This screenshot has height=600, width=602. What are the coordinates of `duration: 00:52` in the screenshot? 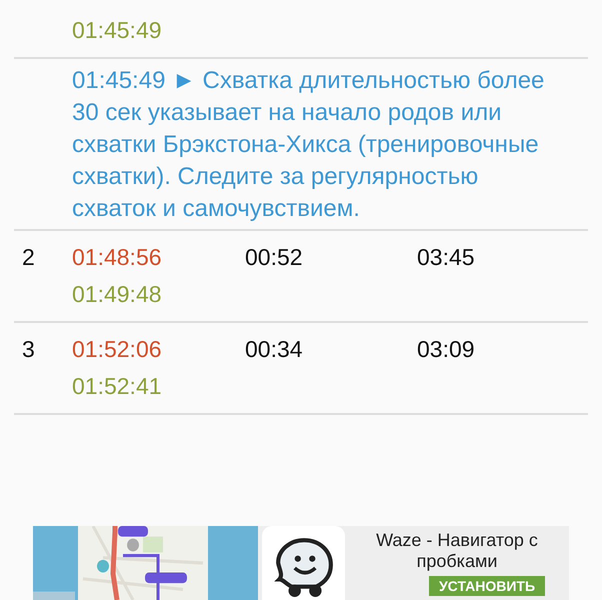 It's located at (274, 257).